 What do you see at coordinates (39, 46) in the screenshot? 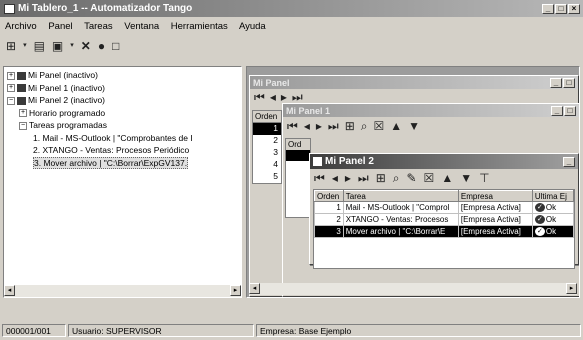
I see `save-icon: ▤` at bounding box center [39, 46].